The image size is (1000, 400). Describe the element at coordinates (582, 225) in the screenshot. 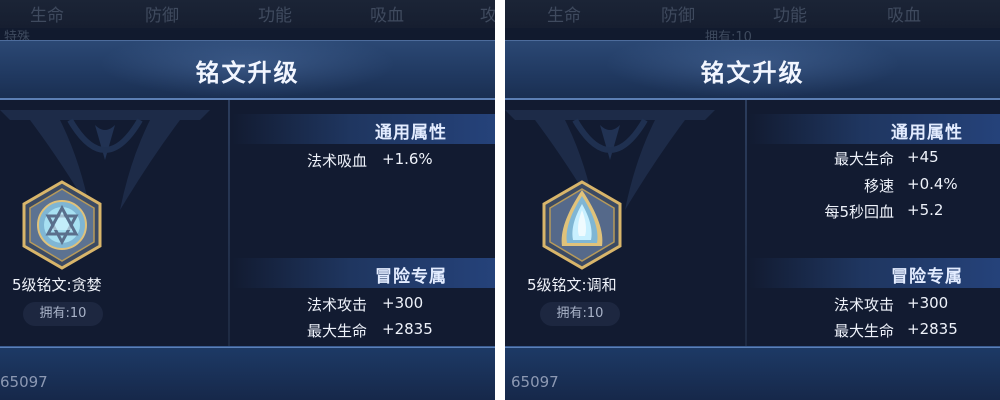

I see `hexagon-drop-rune-icon` at that location.